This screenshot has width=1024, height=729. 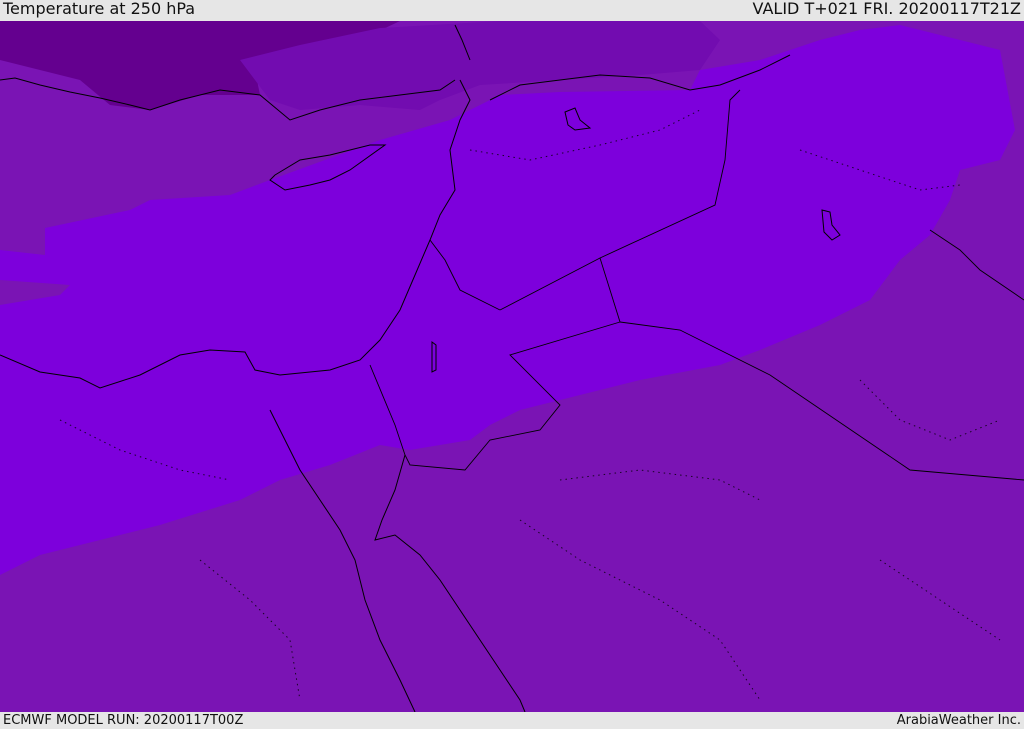 I want to click on model-run: ECMWF MODEL RUN: 20200117T00Z, so click(x=123, y=720).